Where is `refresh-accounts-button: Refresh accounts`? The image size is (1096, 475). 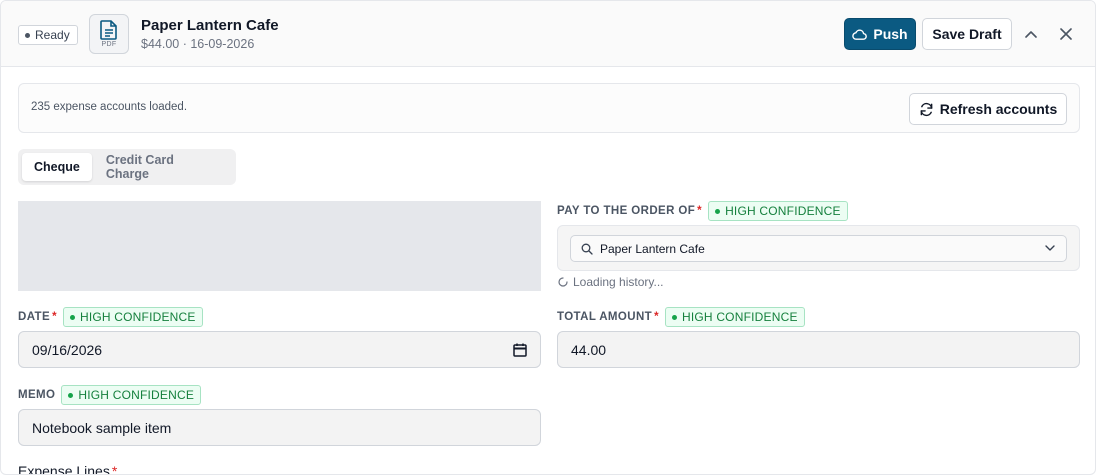 refresh-accounts-button: Refresh accounts is located at coordinates (988, 109).